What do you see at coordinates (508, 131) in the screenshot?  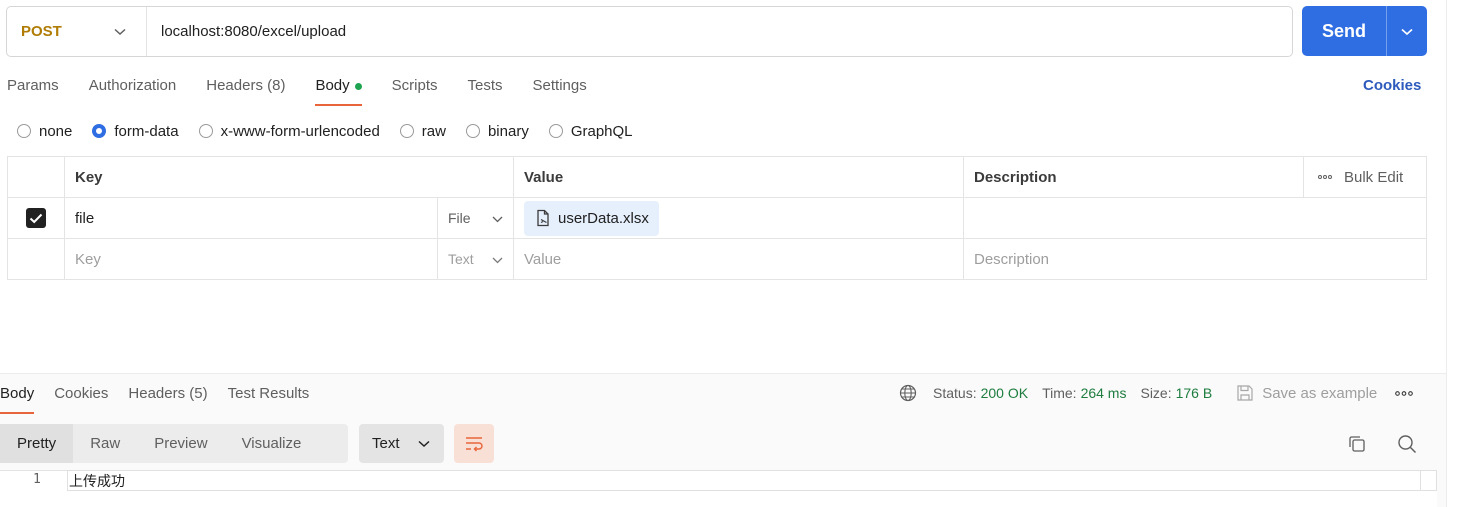 I see `body-type-binary-label: binary` at bounding box center [508, 131].